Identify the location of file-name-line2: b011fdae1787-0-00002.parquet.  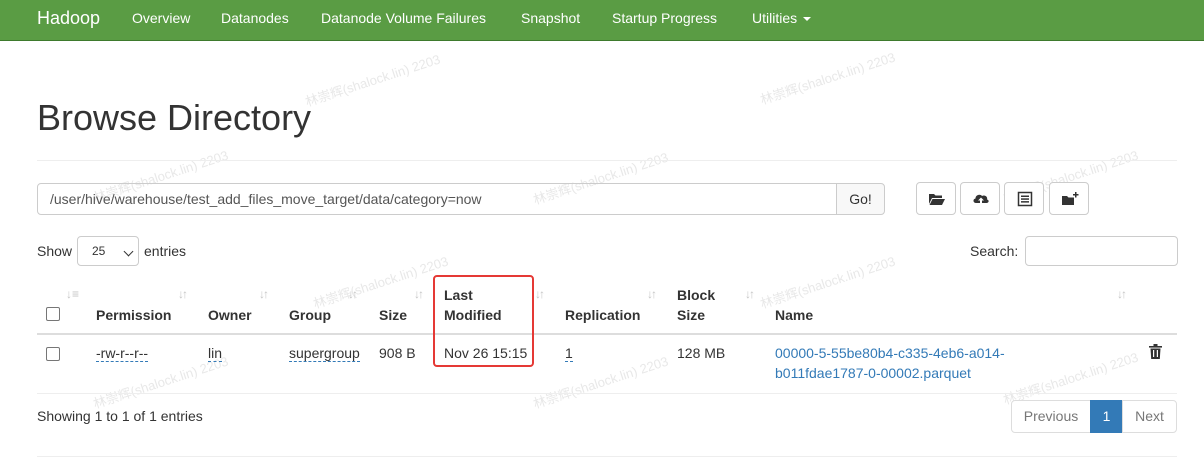
(873, 373).